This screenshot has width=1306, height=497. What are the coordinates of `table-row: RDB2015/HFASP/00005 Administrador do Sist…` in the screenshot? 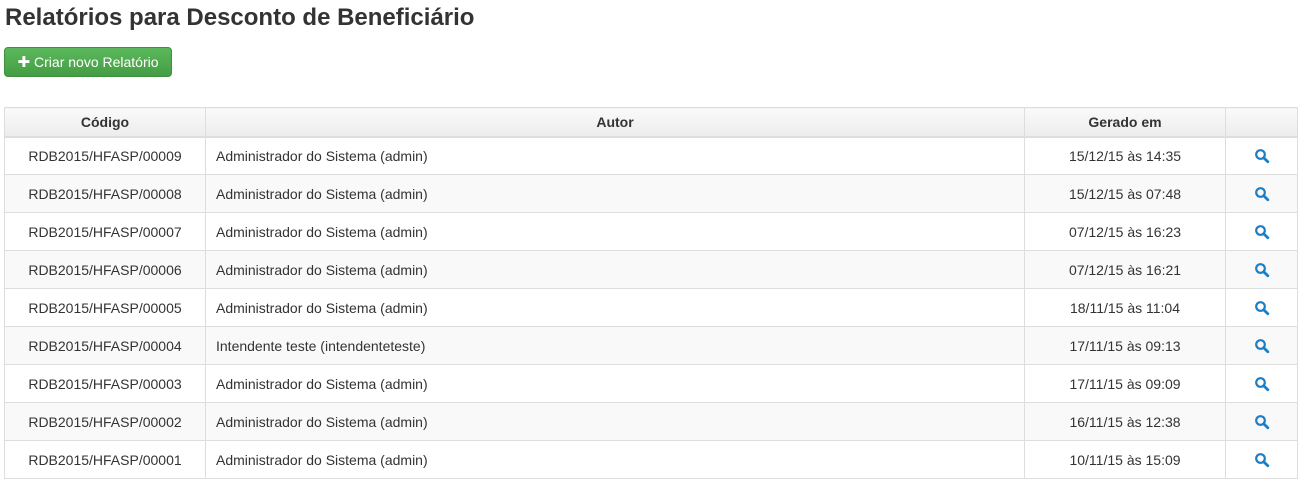 It's located at (651, 307).